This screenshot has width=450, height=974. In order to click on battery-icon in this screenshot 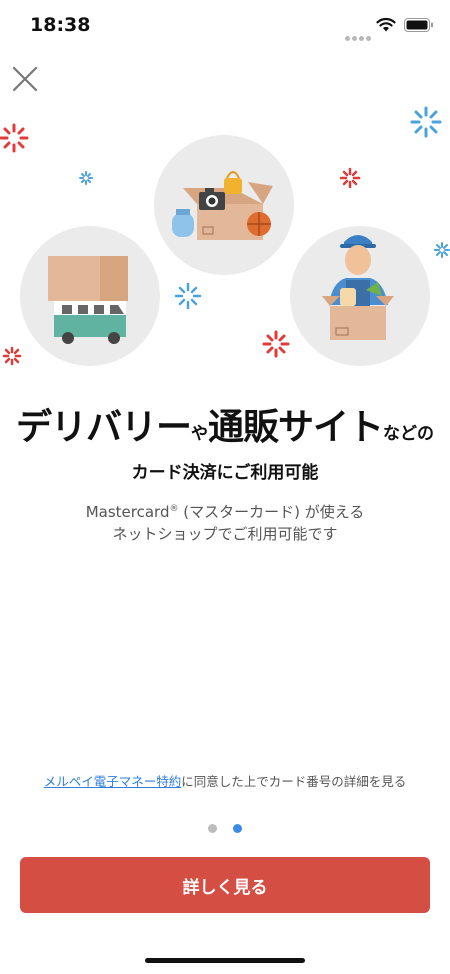, I will do `click(418, 25)`.